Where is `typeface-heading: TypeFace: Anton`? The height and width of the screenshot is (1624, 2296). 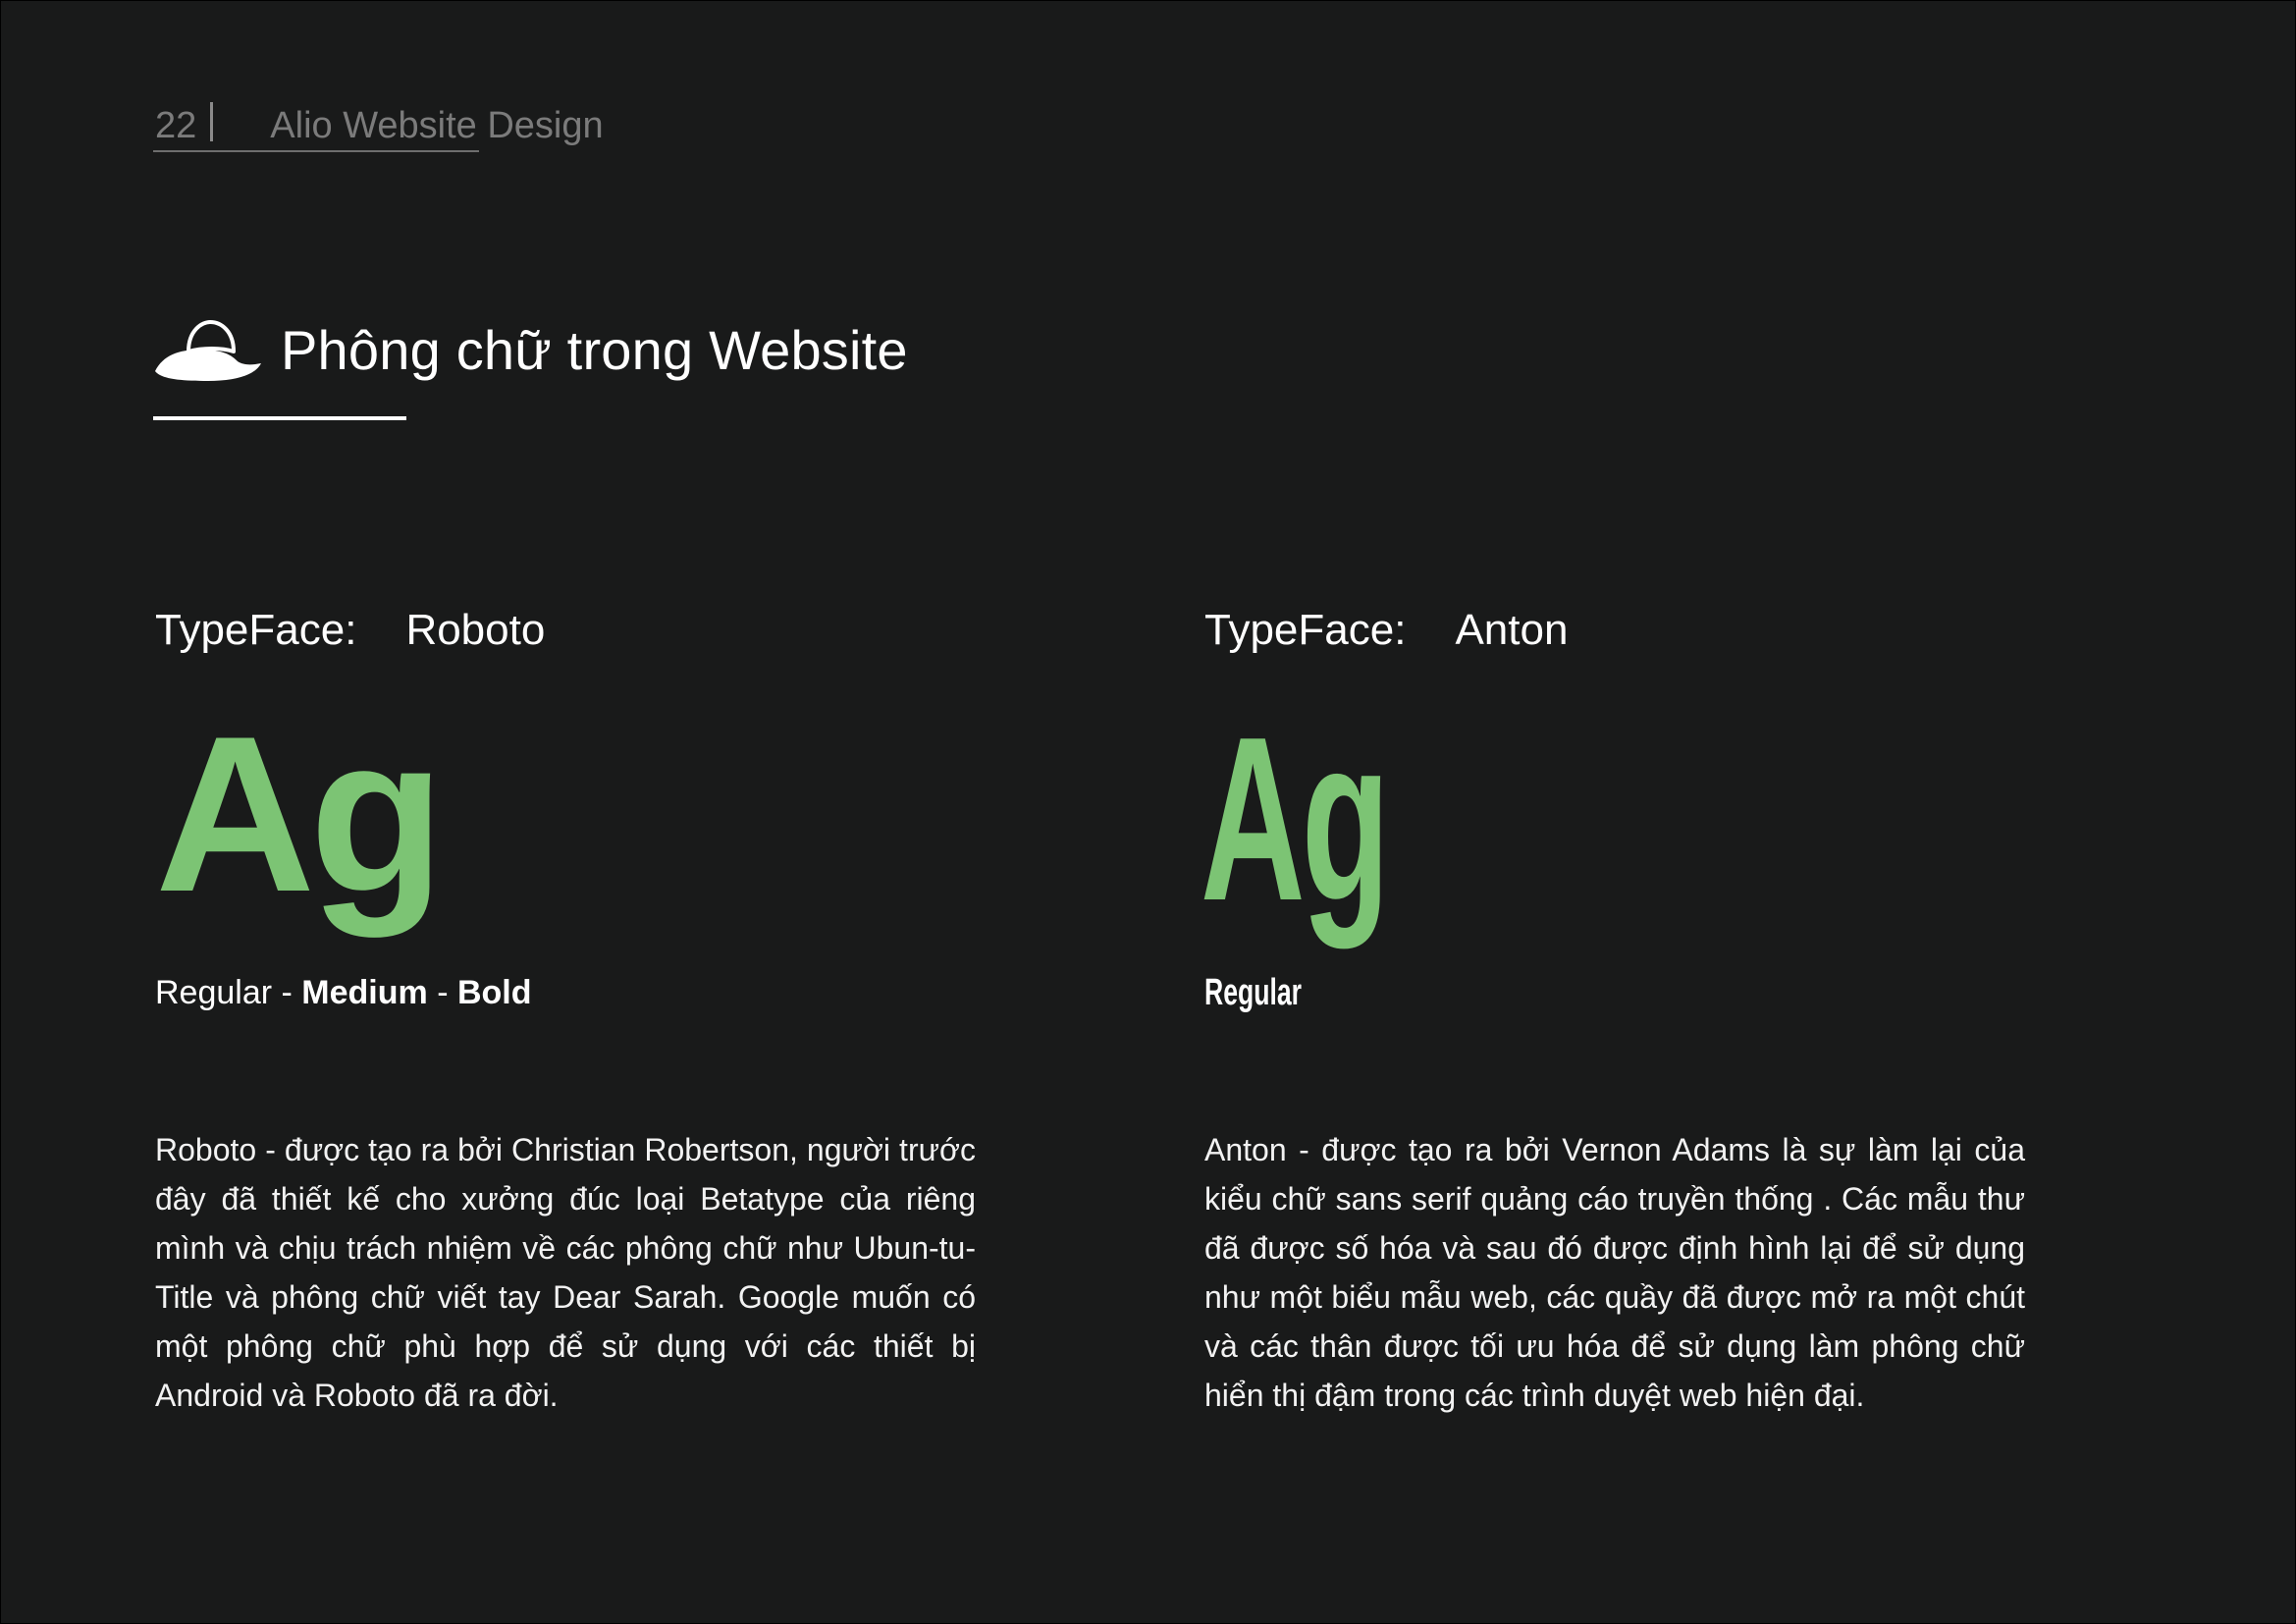
typeface-heading: TypeFace: Anton is located at coordinates (1616, 633).